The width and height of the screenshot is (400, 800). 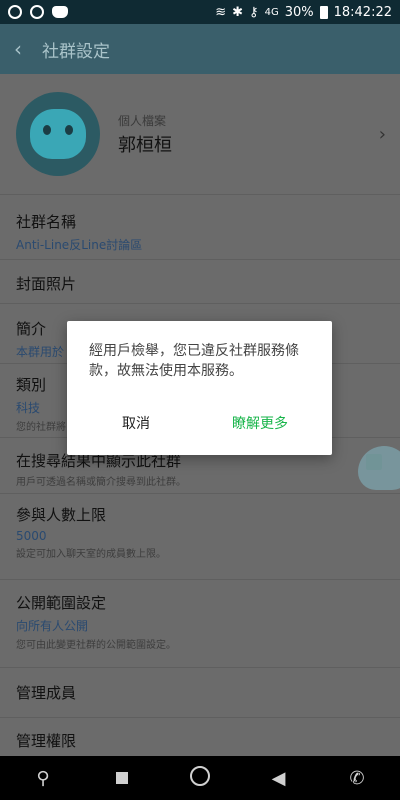 I want to click on chevron-right-icon: ›, so click(x=382, y=134).